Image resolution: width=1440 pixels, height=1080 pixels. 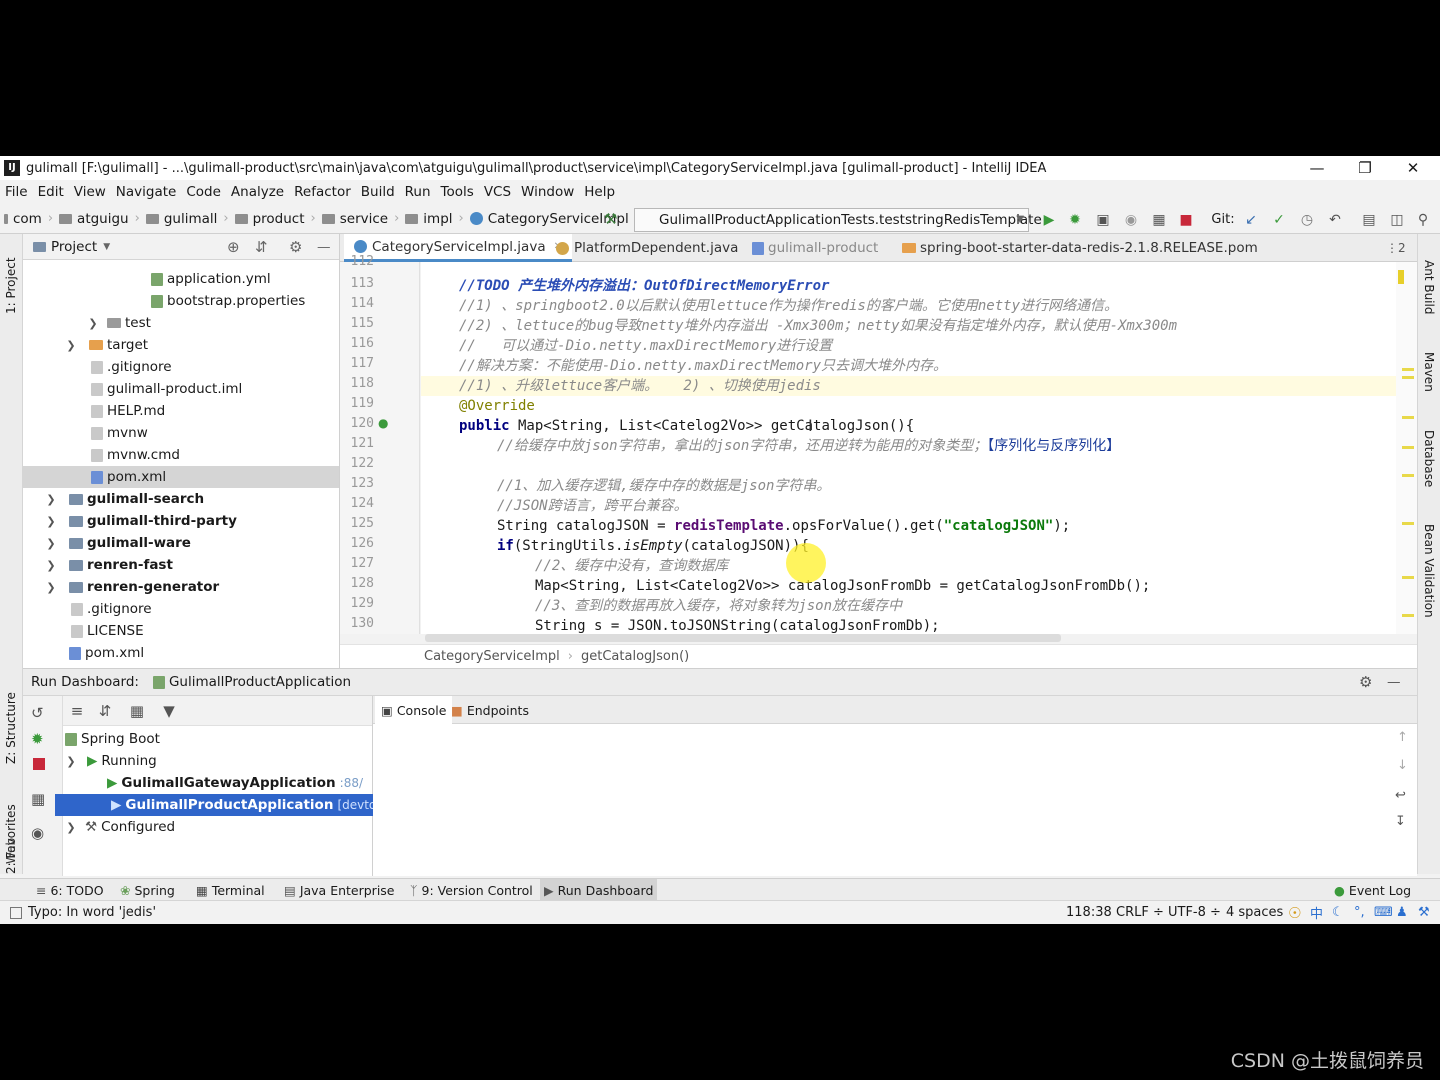 What do you see at coordinates (547, 192) in the screenshot?
I see `menu-window: Window` at bounding box center [547, 192].